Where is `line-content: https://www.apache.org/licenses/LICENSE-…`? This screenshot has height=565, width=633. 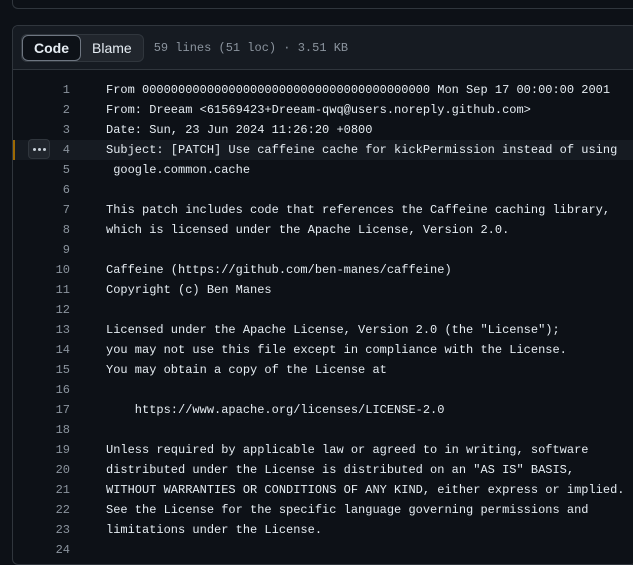 line-content: https://www.apache.org/licenses/LICENSE-… is located at coordinates (275, 410).